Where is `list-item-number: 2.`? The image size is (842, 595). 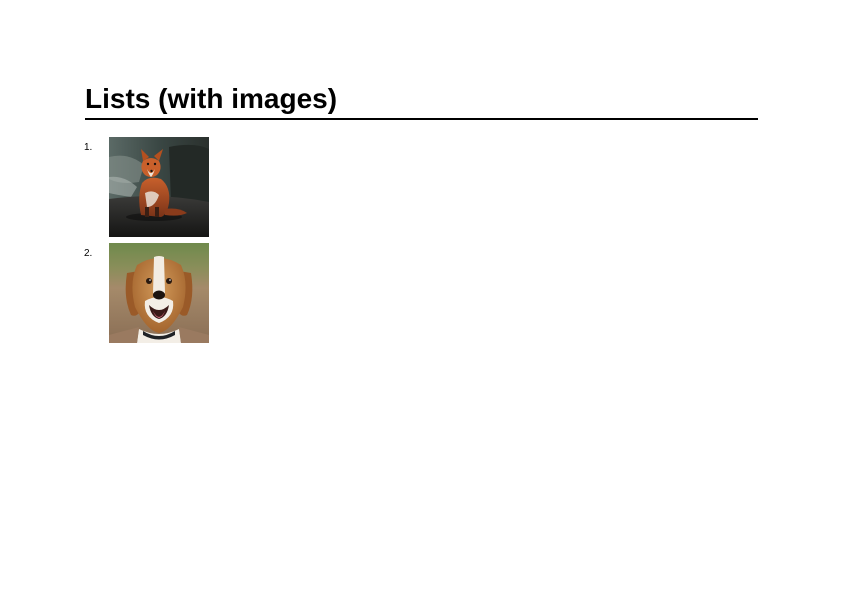 list-item-number: 2. is located at coordinates (88, 253).